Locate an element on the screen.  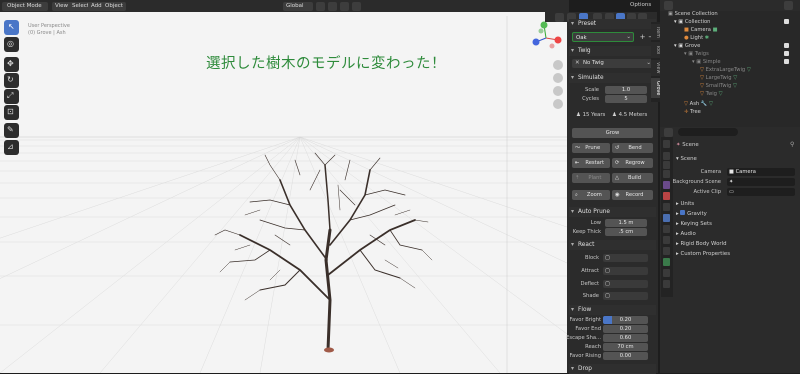
options-button: Options is located at coordinates (640, 5).